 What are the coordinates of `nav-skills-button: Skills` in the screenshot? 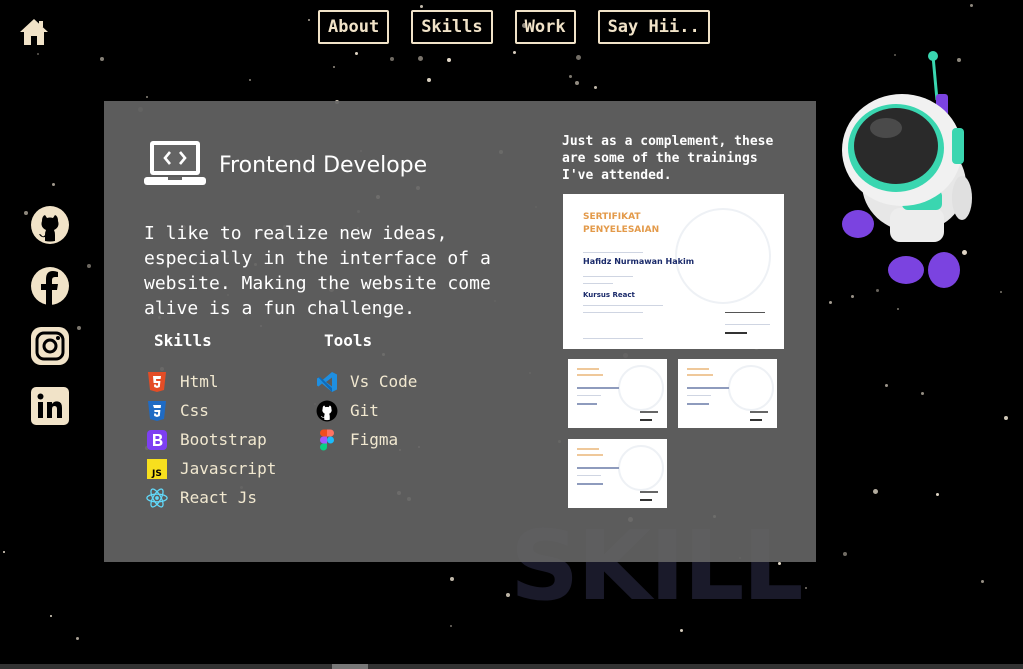 It's located at (452, 27).